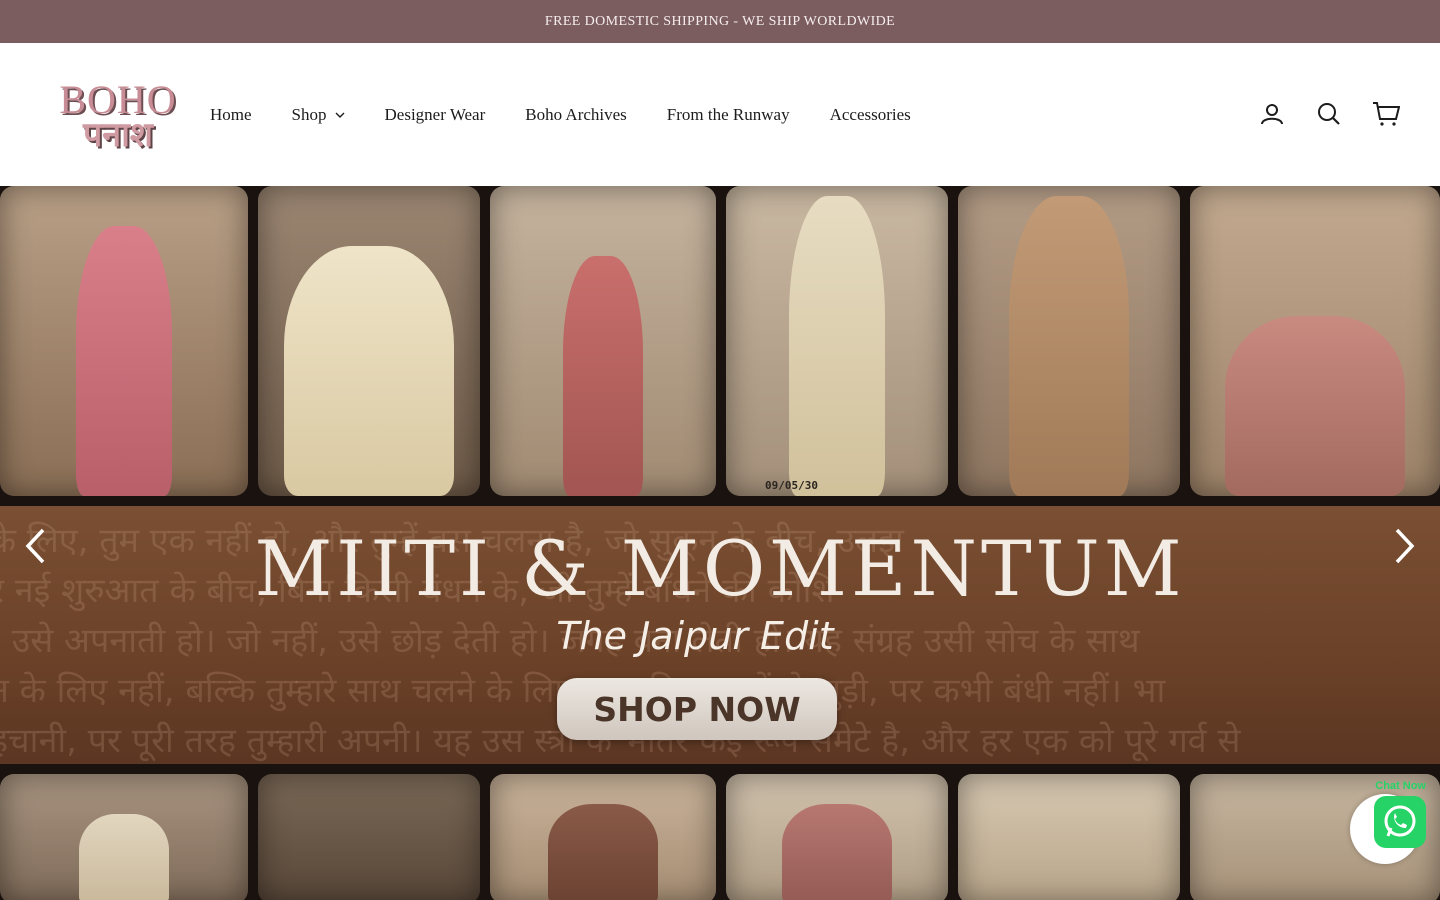 The width and height of the screenshot is (1440, 900). I want to click on hero-headline: MIITI & MOMENTUM, so click(720, 568).